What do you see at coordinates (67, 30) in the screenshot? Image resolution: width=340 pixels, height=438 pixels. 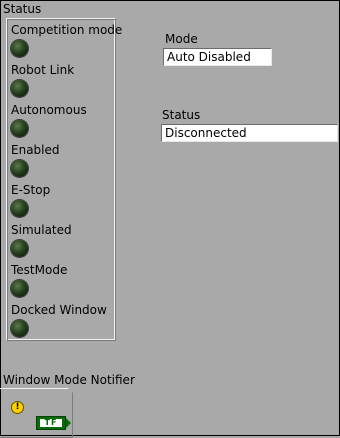 I see `competition-mode-label: Competition mode` at bounding box center [67, 30].